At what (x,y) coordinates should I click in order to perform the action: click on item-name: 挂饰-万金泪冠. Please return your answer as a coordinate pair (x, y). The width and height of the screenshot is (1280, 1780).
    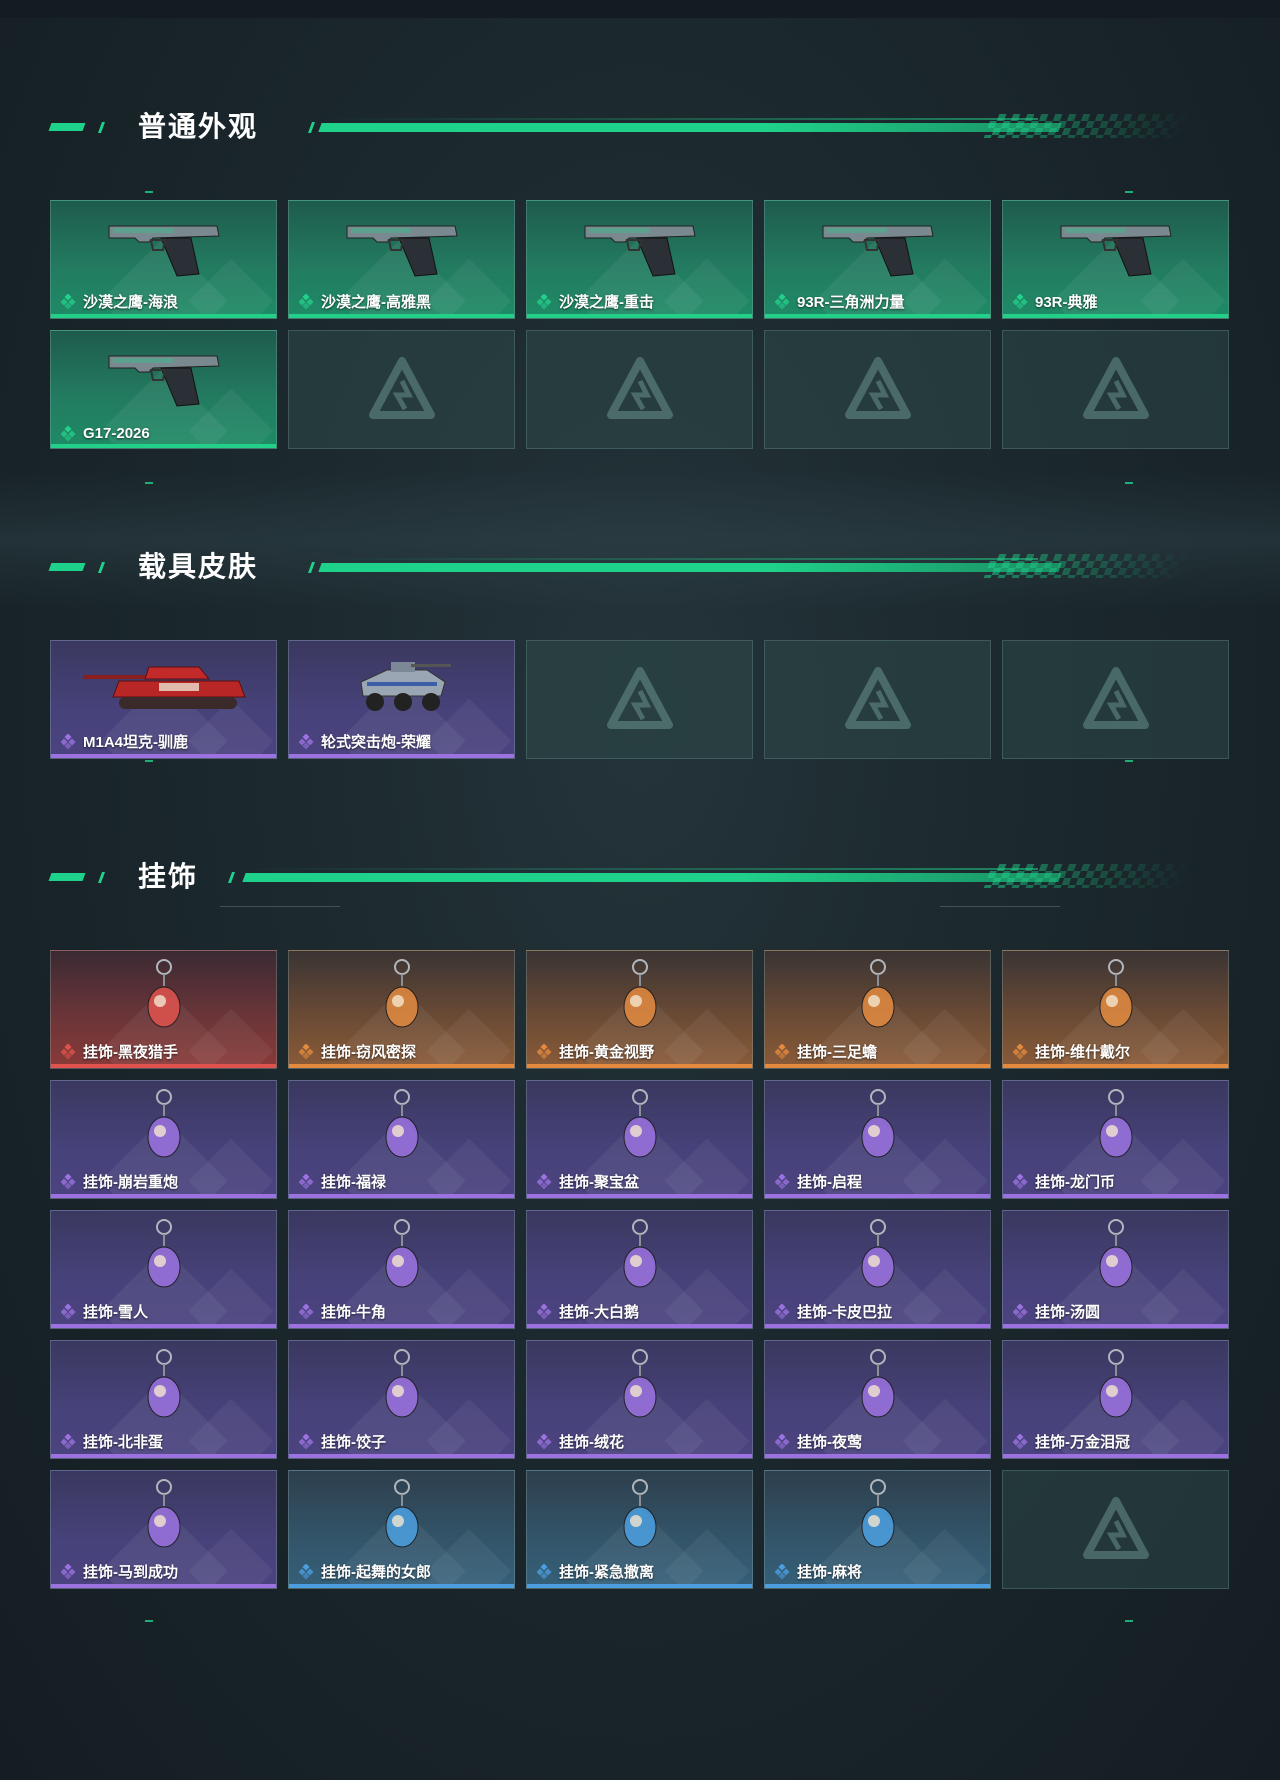
    Looking at the image, I should click on (1082, 1442).